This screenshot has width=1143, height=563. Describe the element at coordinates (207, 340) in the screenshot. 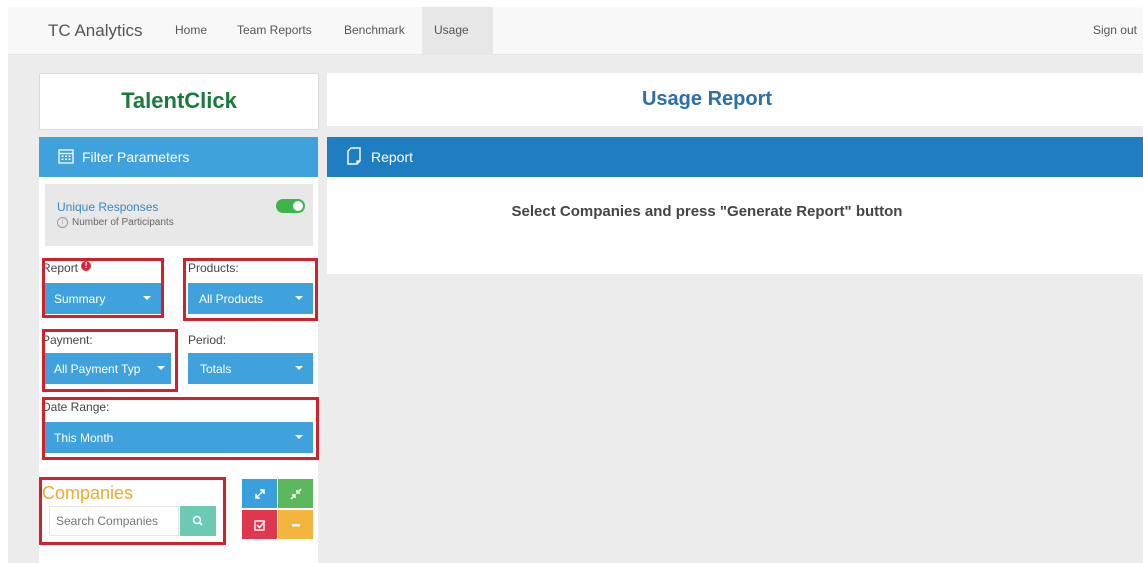

I see `period-label: Period:` at that location.